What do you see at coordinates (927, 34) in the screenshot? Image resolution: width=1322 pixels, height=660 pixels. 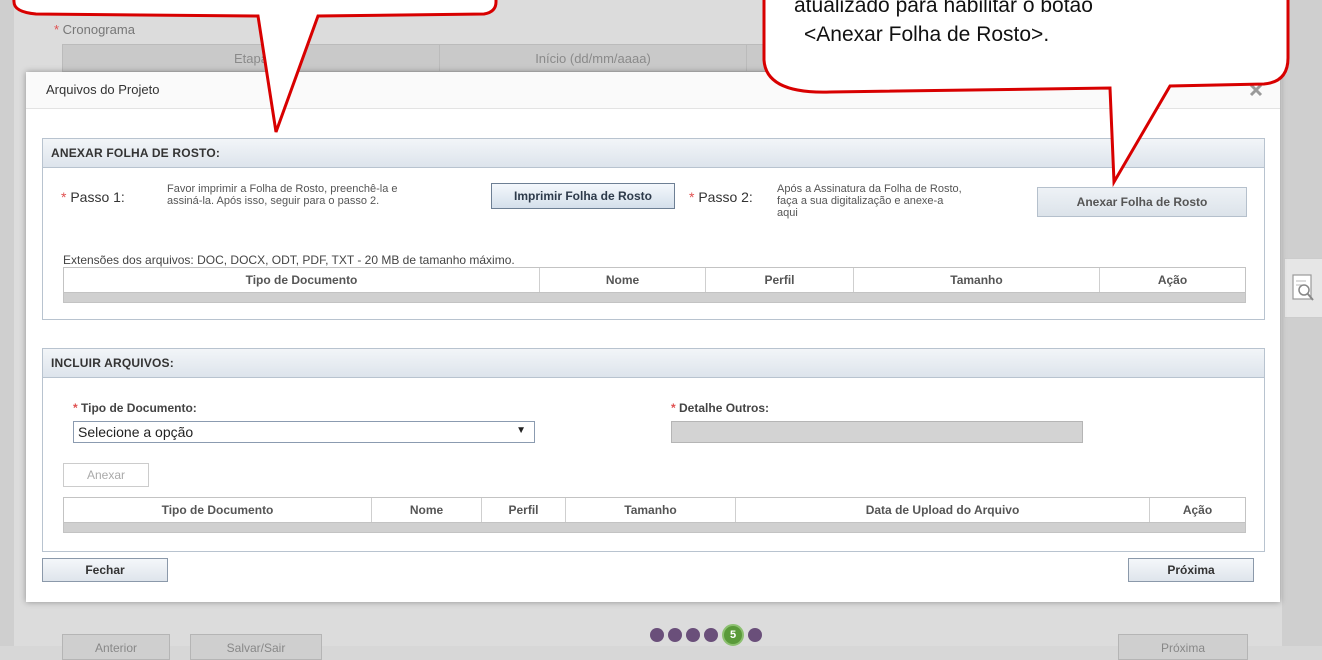 I see `callout-text-line2: <Anexar Folha de Rosto>.` at bounding box center [927, 34].